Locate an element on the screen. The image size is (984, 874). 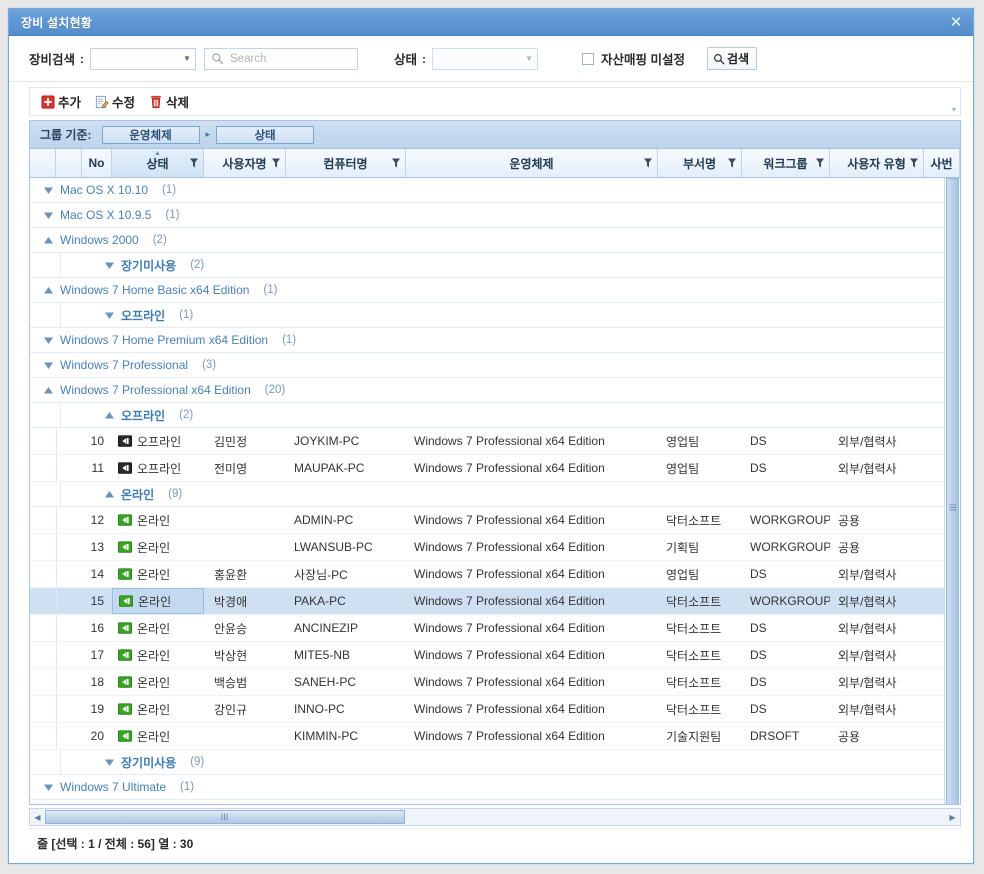
cell-os: Windows 7 Professional x64 Edition is located at coordinates (509, 655).